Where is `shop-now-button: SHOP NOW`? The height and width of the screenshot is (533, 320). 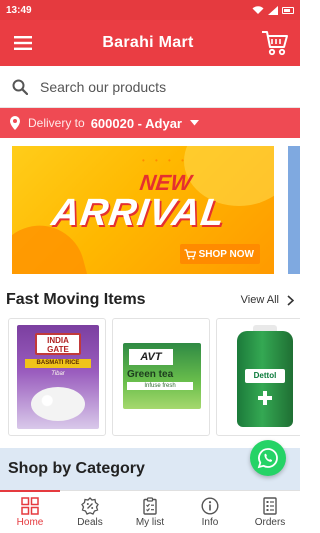
shop-now-button: SHOP NOW is located at coordinates (219, 254).